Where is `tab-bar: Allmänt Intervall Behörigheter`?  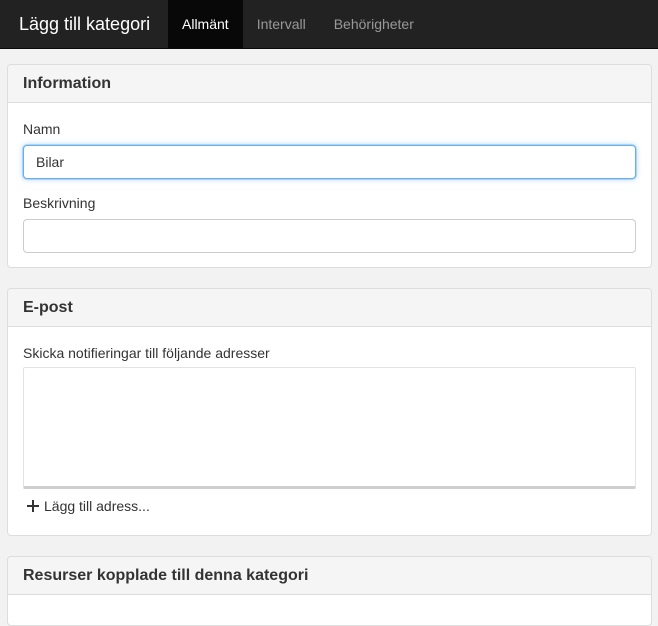 tab-bar: Allmänt Intervall Behörigheter is located at coordinates (298, 24).